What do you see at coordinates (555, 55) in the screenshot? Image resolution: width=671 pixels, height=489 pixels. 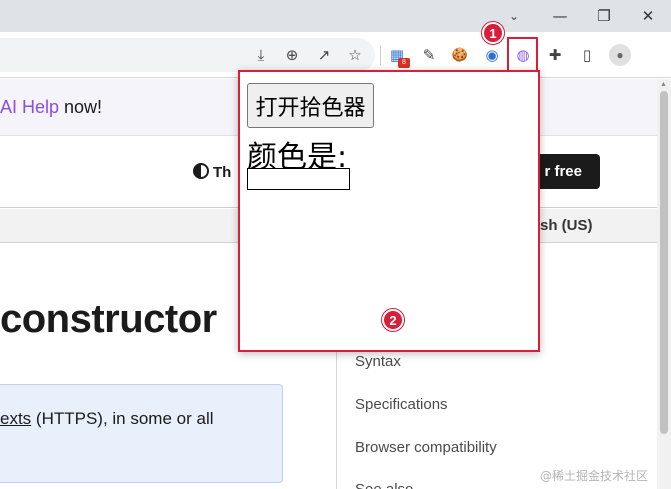 I see `extensions-puzzle-icon: ✚` at bounding box center [555, 55].